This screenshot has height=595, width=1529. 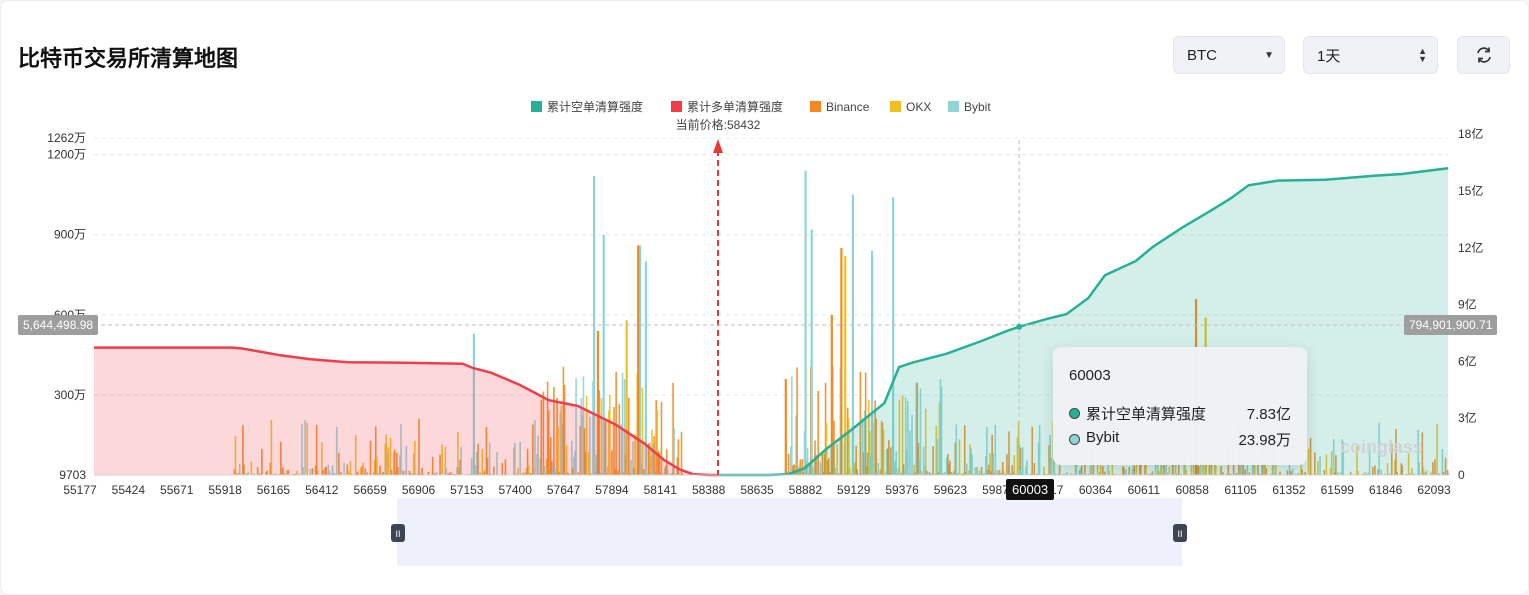 I want to click on y-right-tick-label: 0, so click(x=1461, y=475).